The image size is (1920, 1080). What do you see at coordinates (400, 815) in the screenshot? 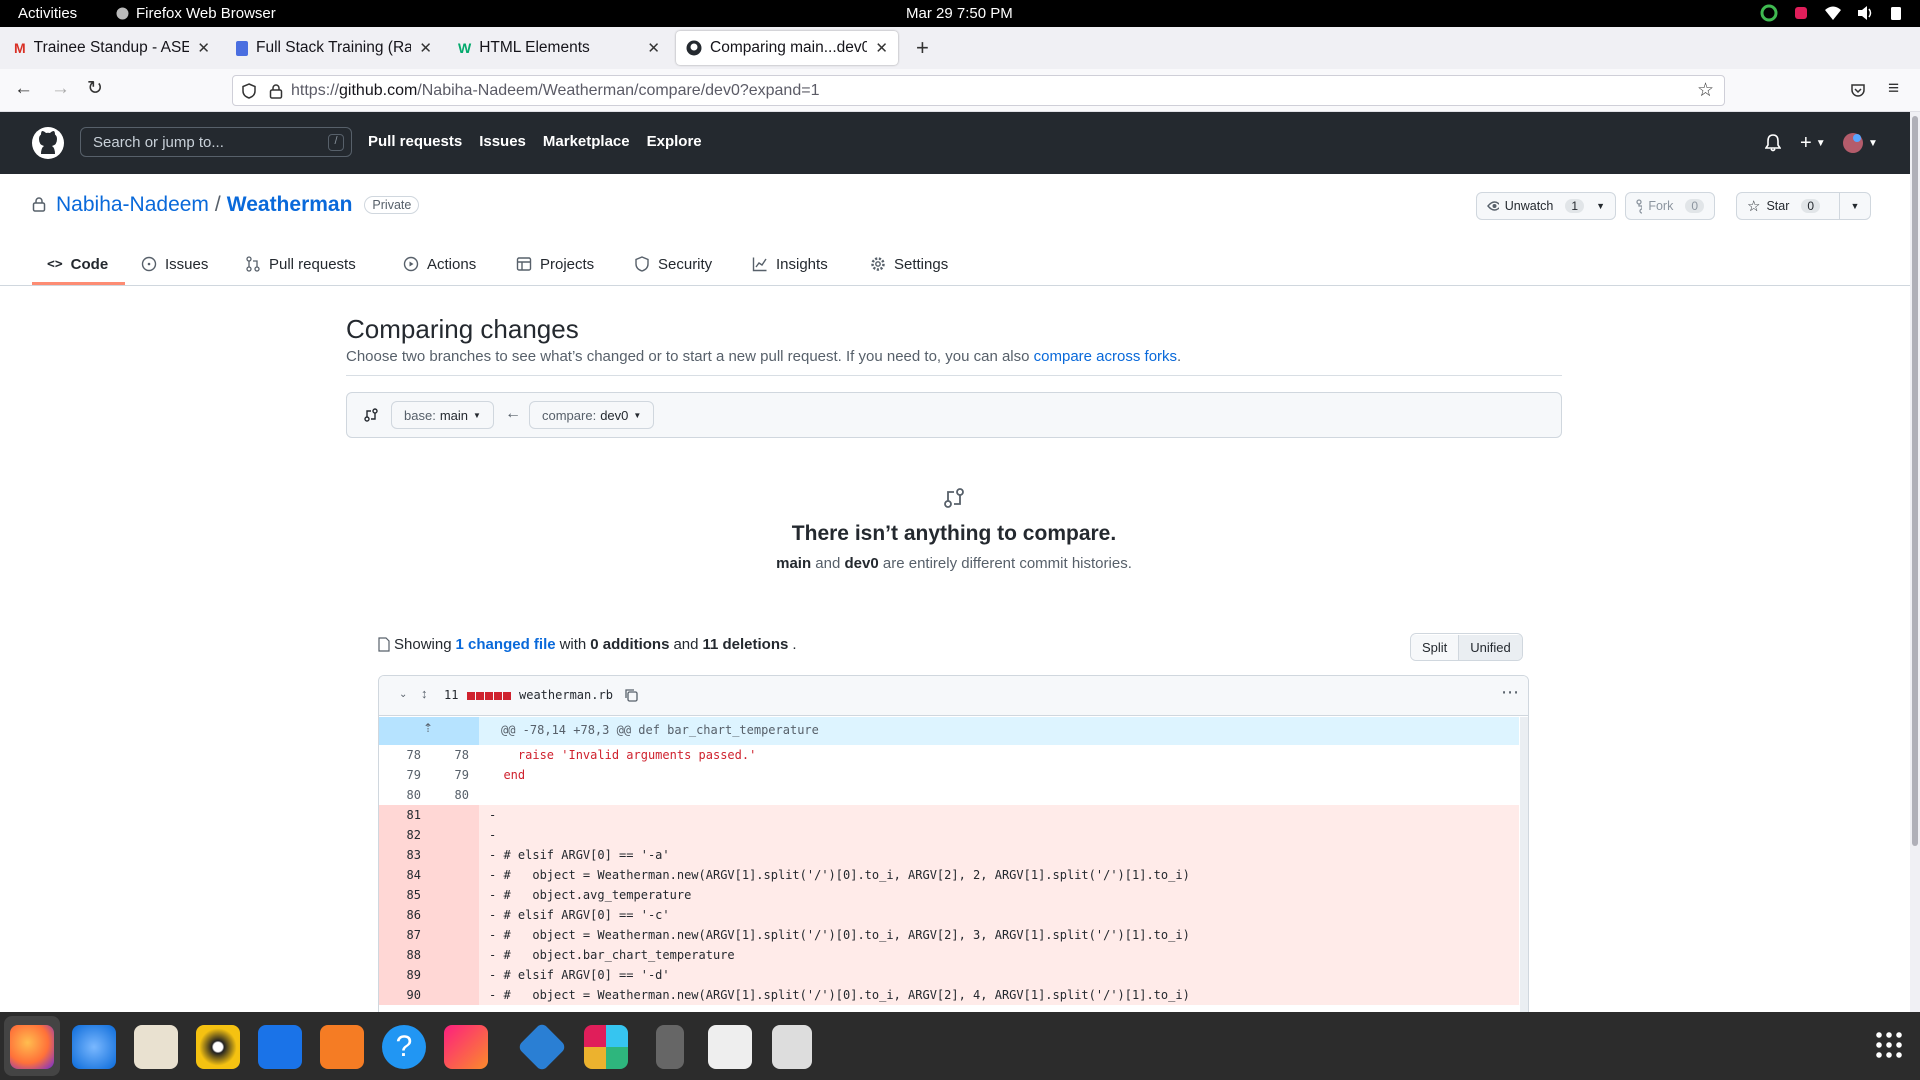
I see `old-line-number: 81` at bounding box center [400, 815].